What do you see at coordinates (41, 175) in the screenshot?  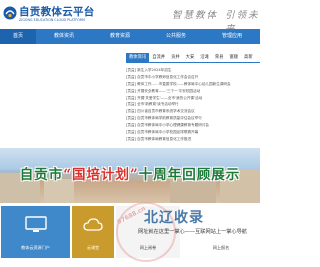 I see `banner-title-pre: 自贡市` at bounding box center [41, 175].